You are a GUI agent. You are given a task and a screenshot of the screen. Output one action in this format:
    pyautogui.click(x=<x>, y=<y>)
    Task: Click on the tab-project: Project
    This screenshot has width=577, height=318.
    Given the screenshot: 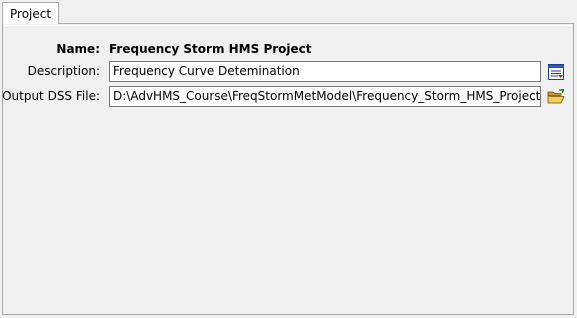 What is the action you would take?
    pyautogui.click(x=31, y=13)
    